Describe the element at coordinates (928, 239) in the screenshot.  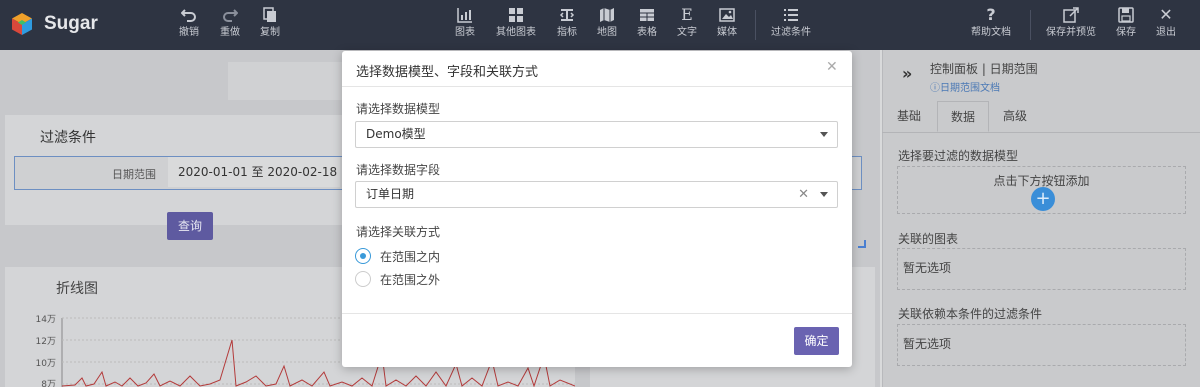
I see `linked-charts-label: 关联的图表` at that location.